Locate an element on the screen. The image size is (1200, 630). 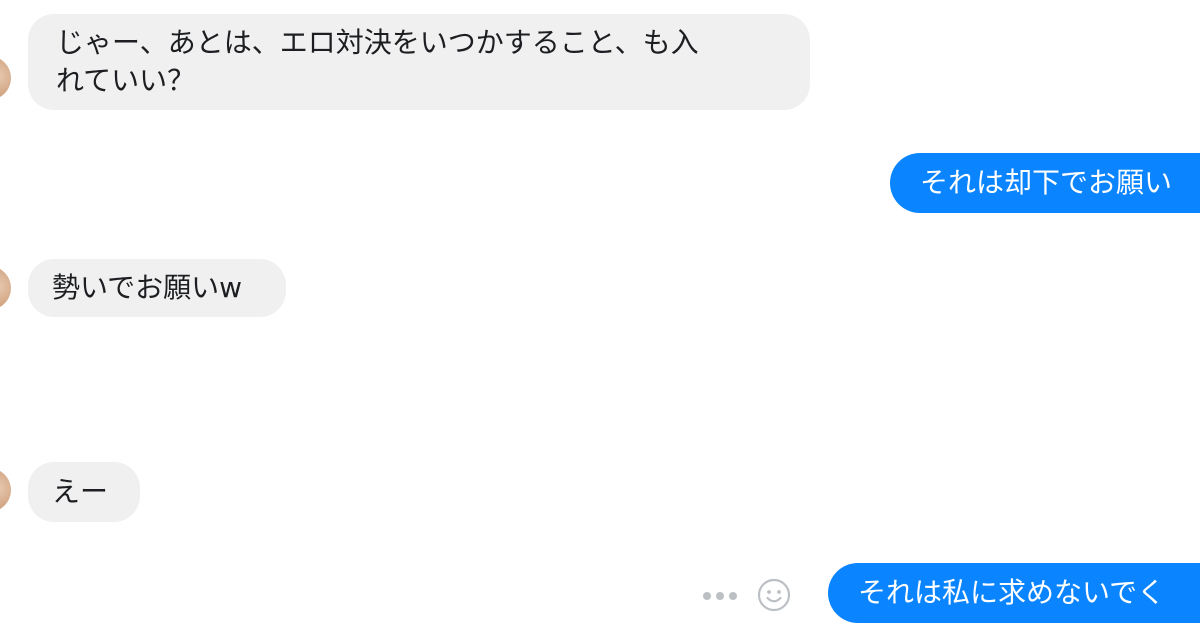
incoming-message-bubble: 勢いでお願いw is located at coordinates (157, 288).